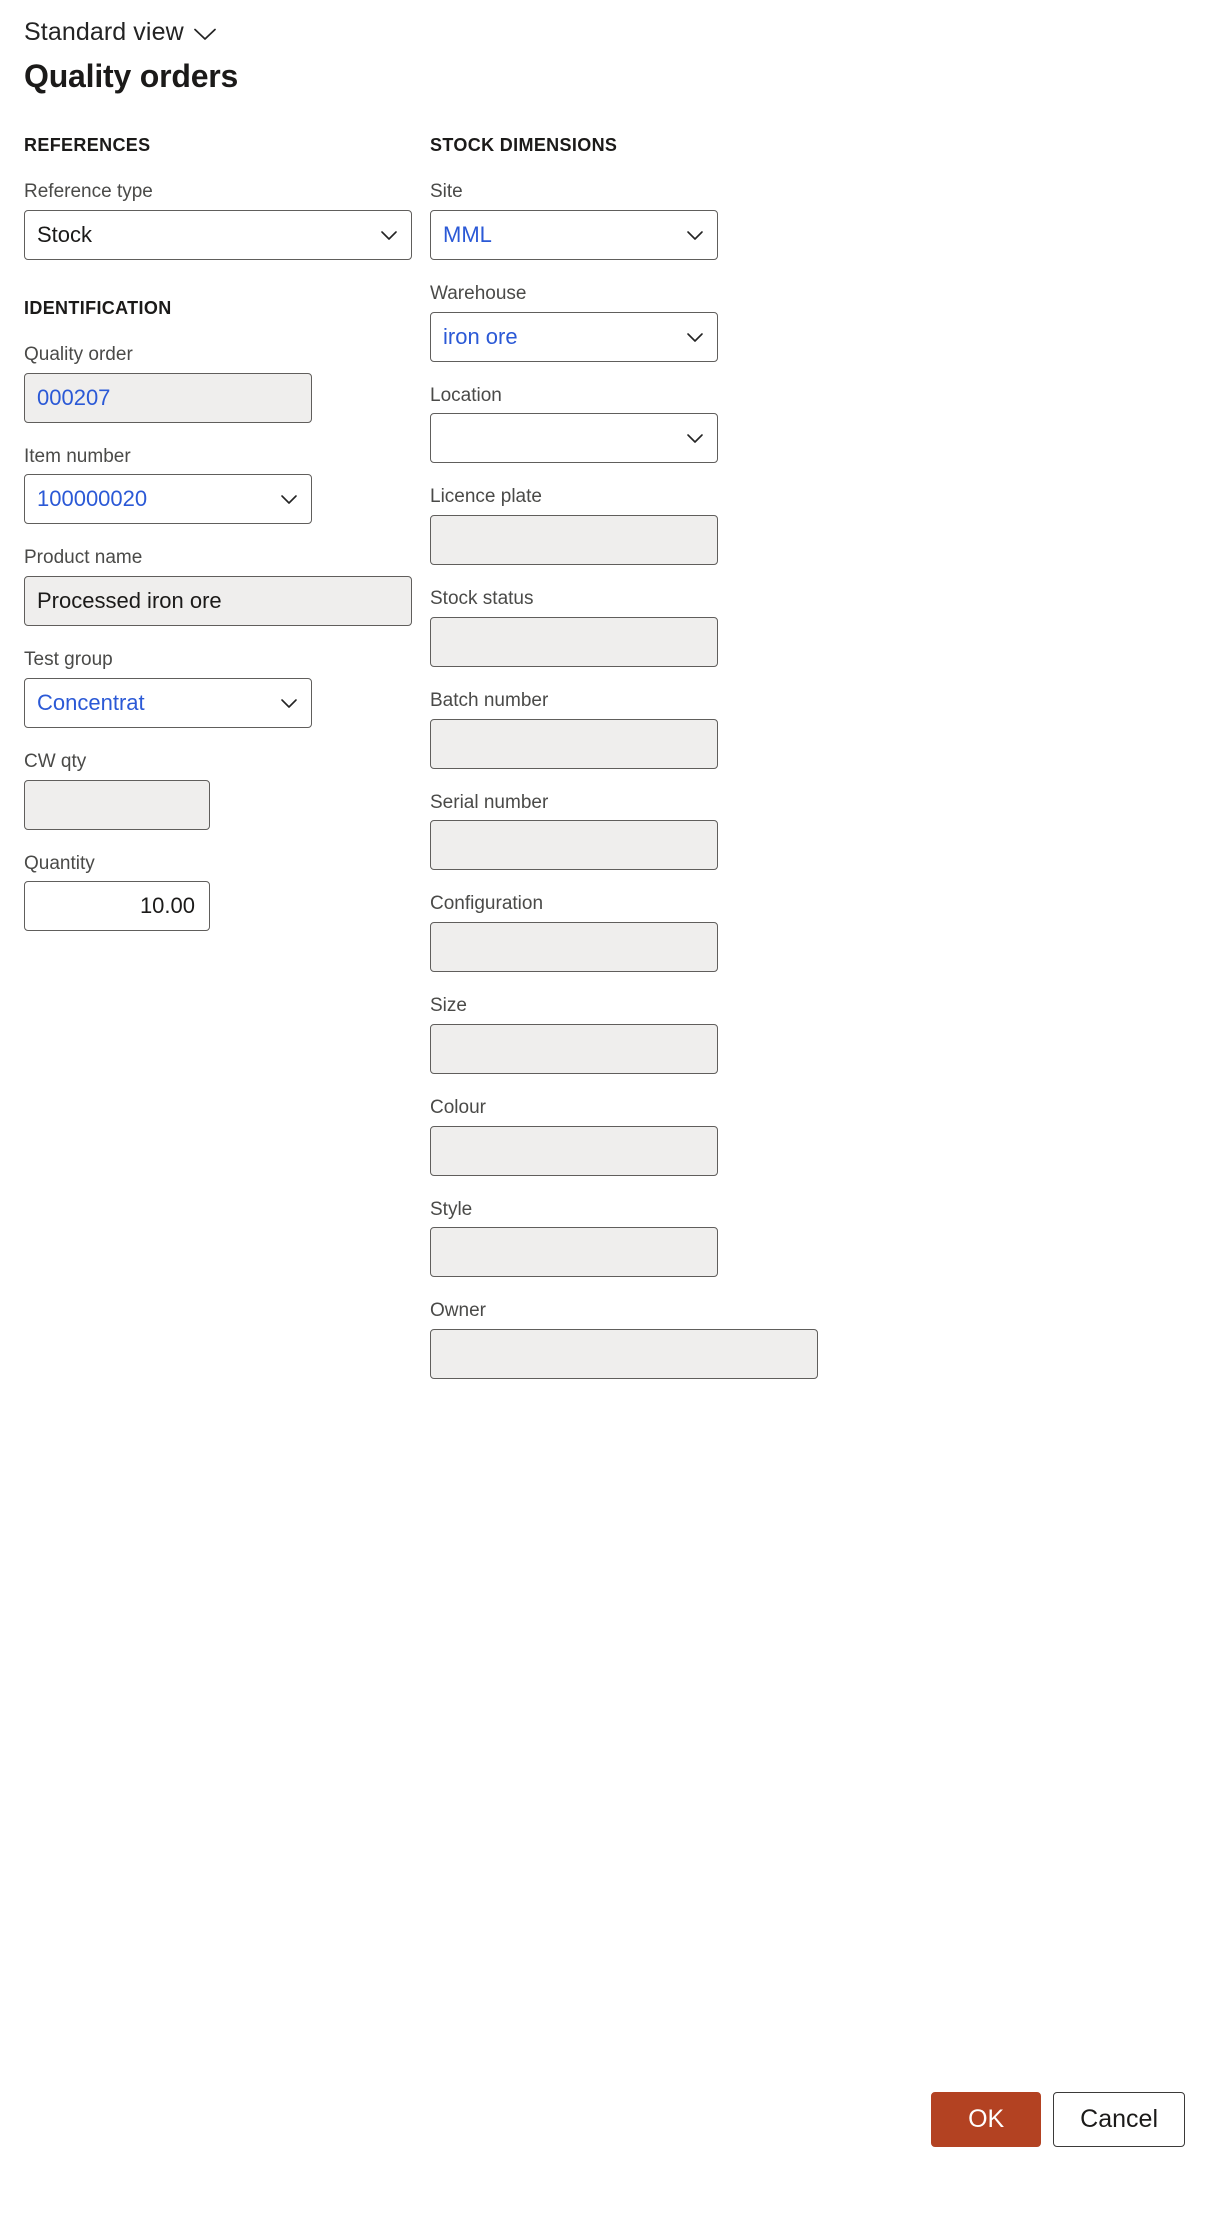  Describe the element at coordinates (1119, 2119) in the screenshot. I see `cancel-button: Cancel` at that location.